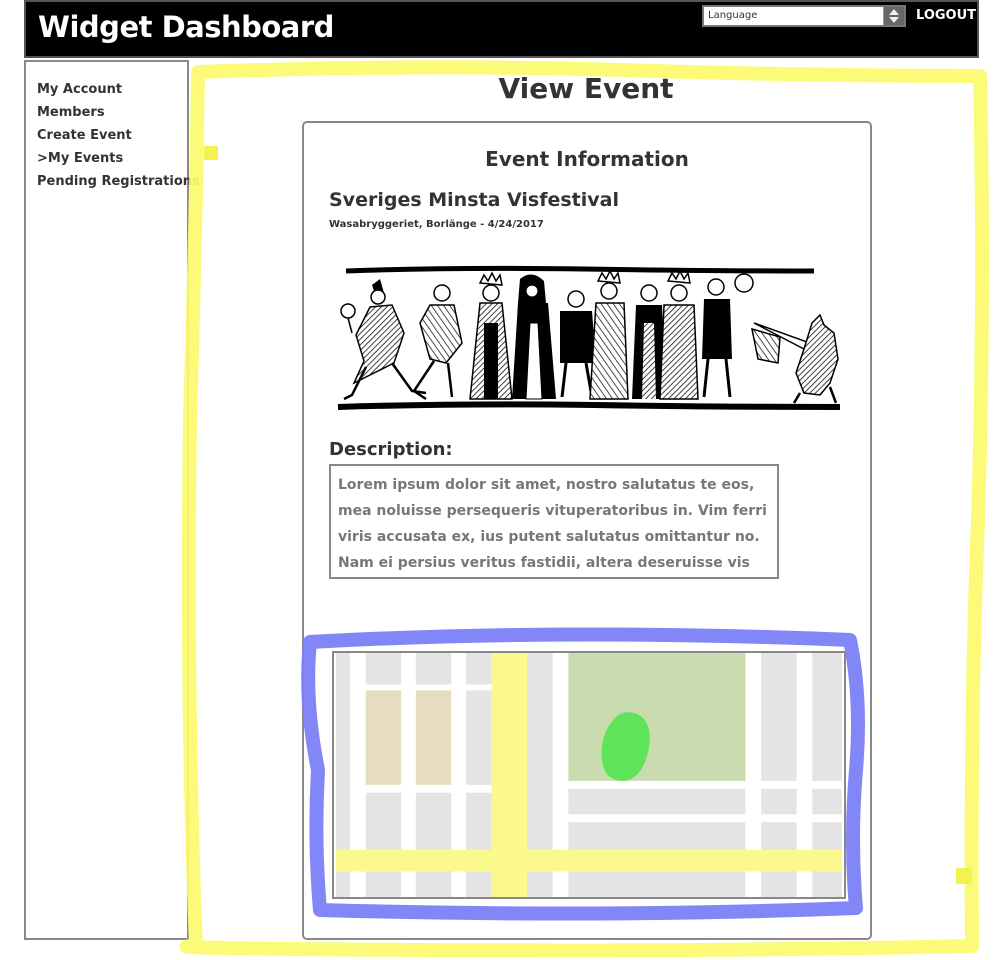 This screenshot has width=1000, height=960. What do you see at coordinates (946, 15) in the screenshot?
I see `logout-link: LOGOUT` at bounding box center [946, 15].